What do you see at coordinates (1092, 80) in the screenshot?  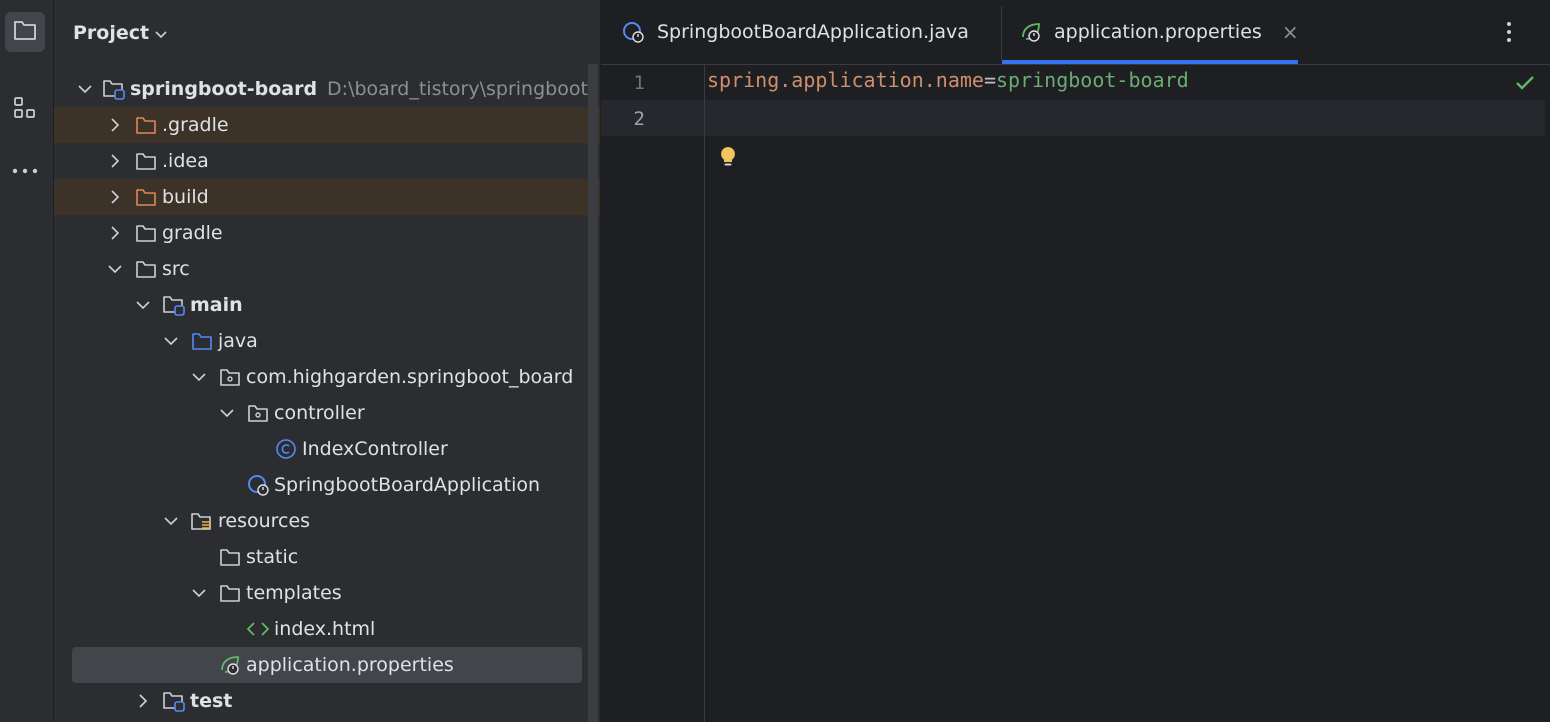 I see `property-value: springboot-board` at bounding box center [1092, 80].